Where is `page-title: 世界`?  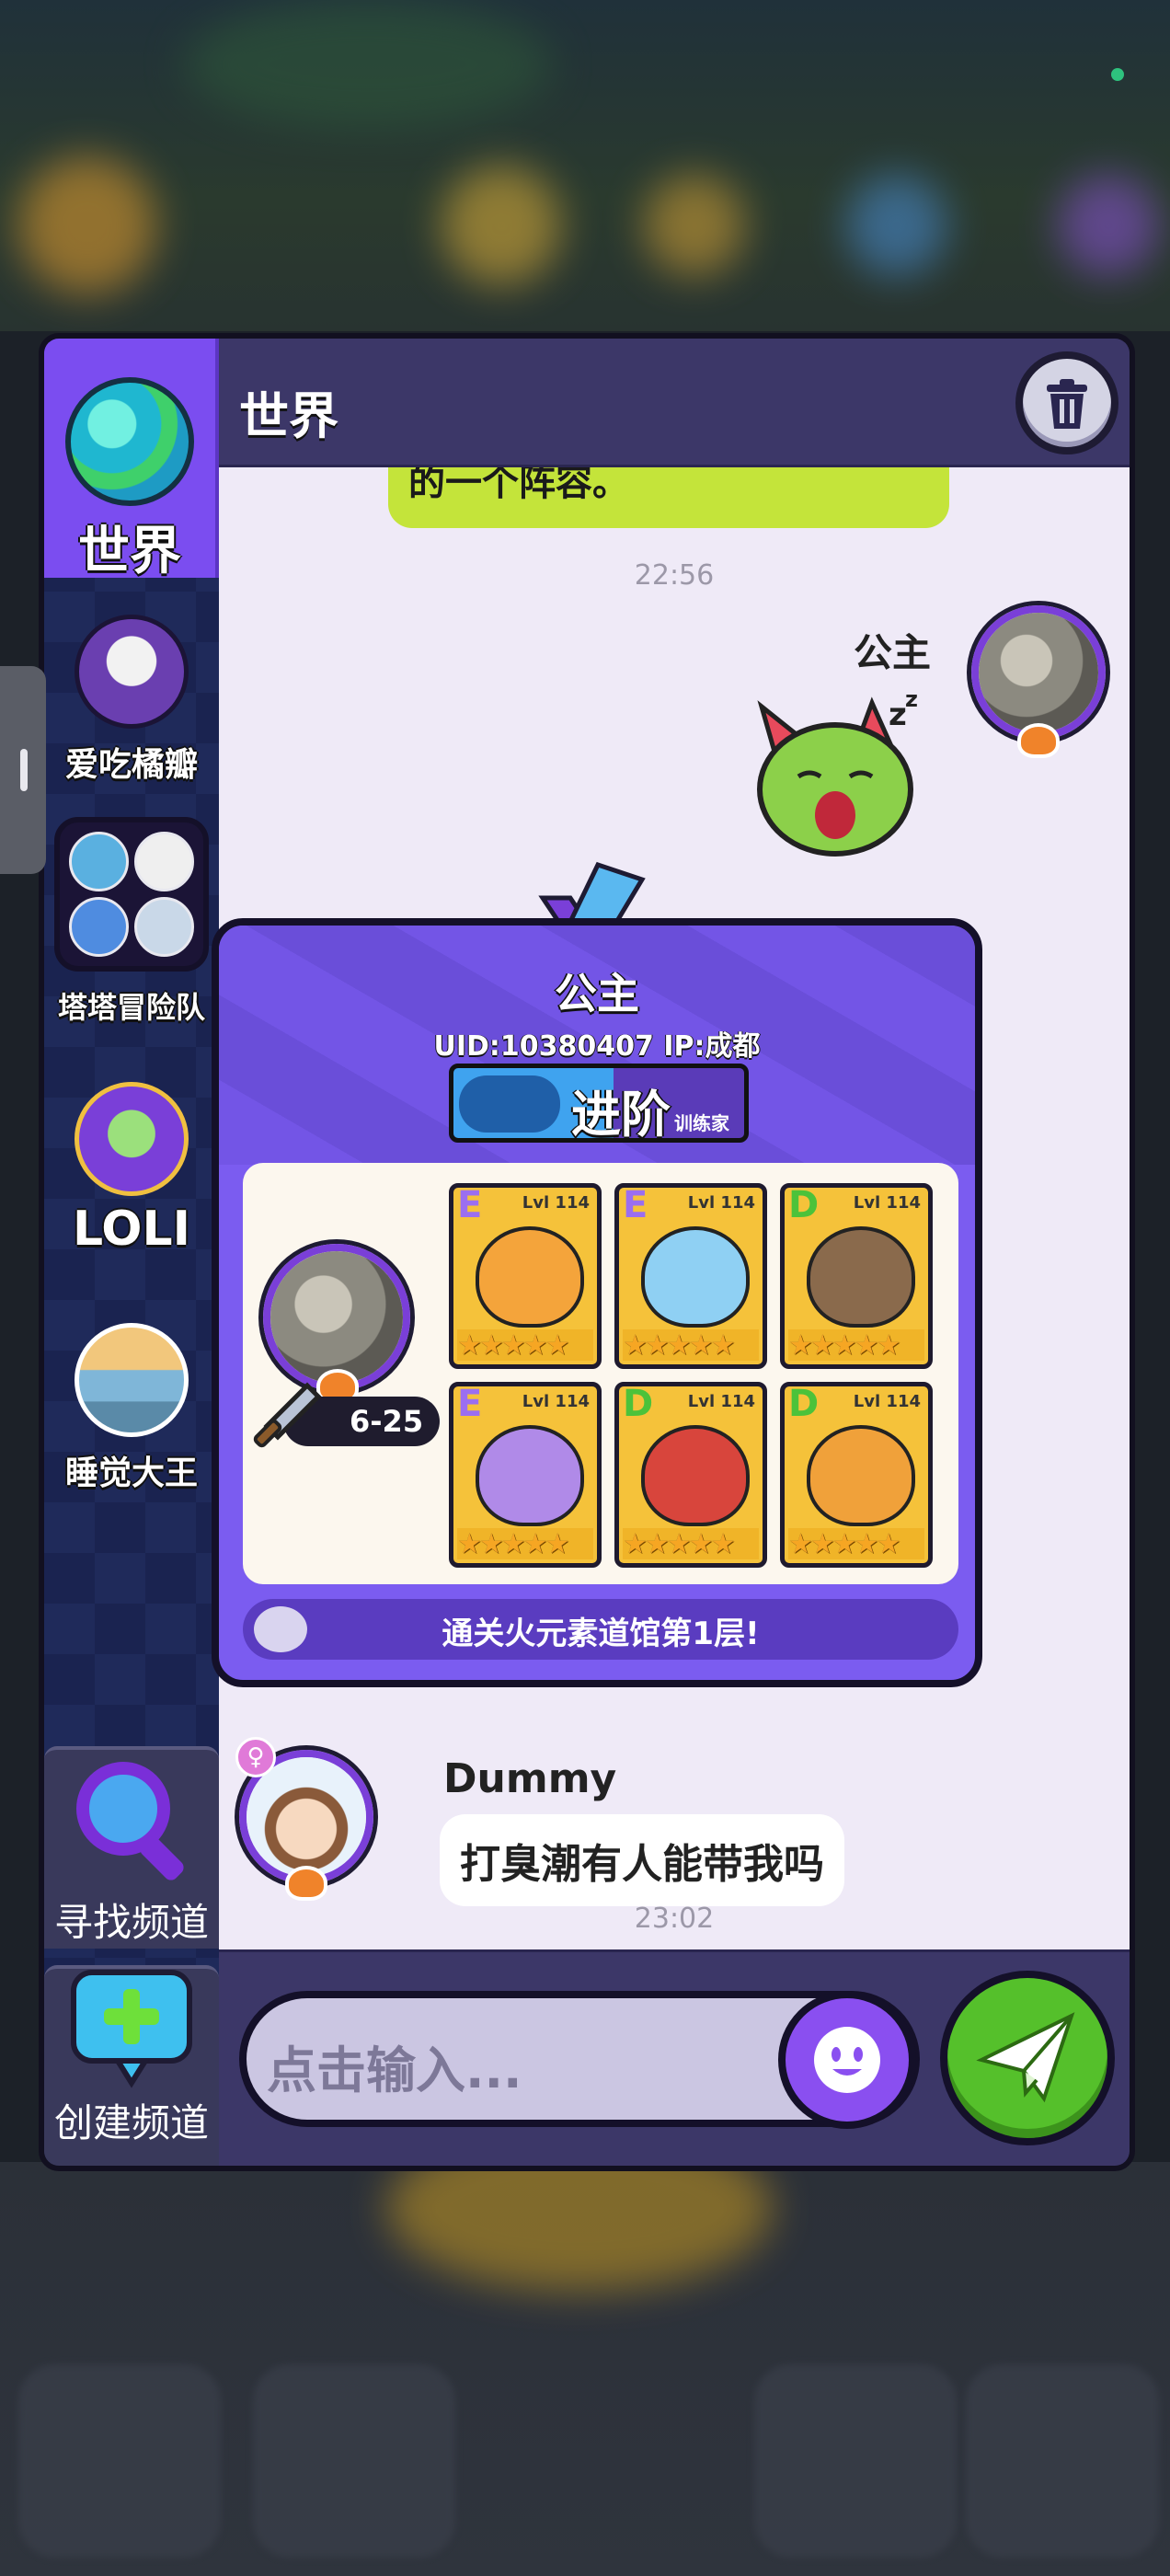
page-title: 世界 is located at coordinates (288, 416).